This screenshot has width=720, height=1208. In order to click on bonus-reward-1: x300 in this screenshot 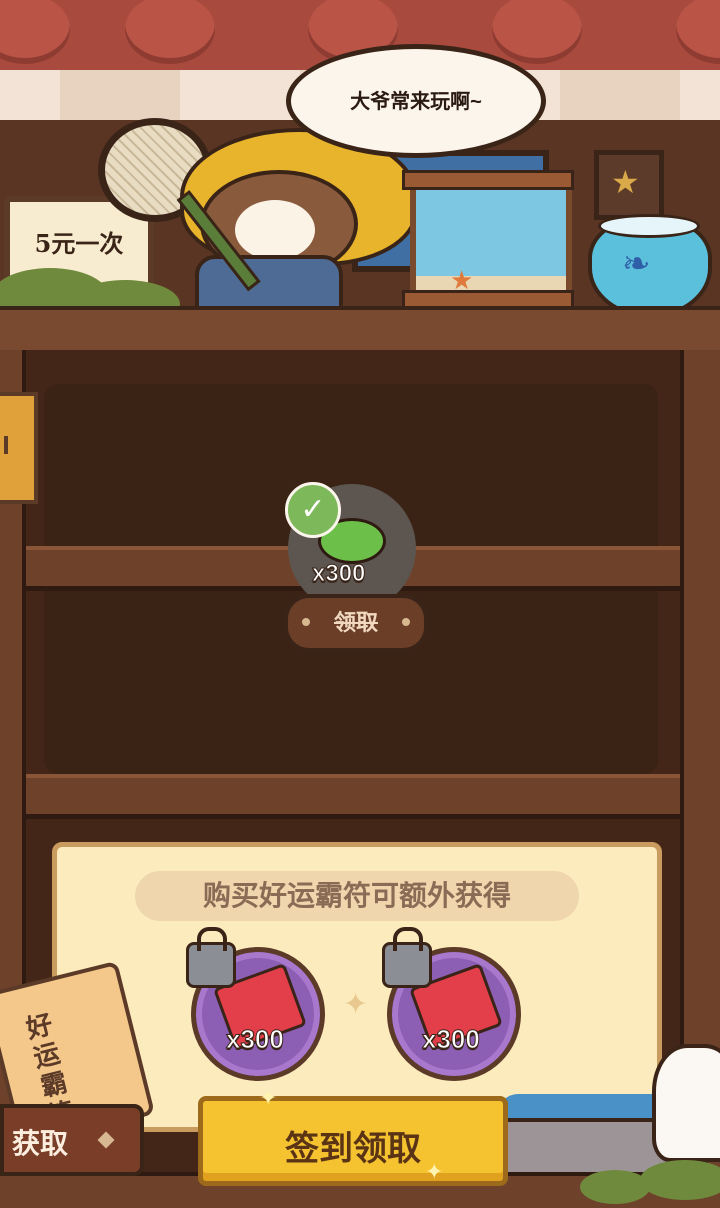, I will do `click(255, 1004)`.